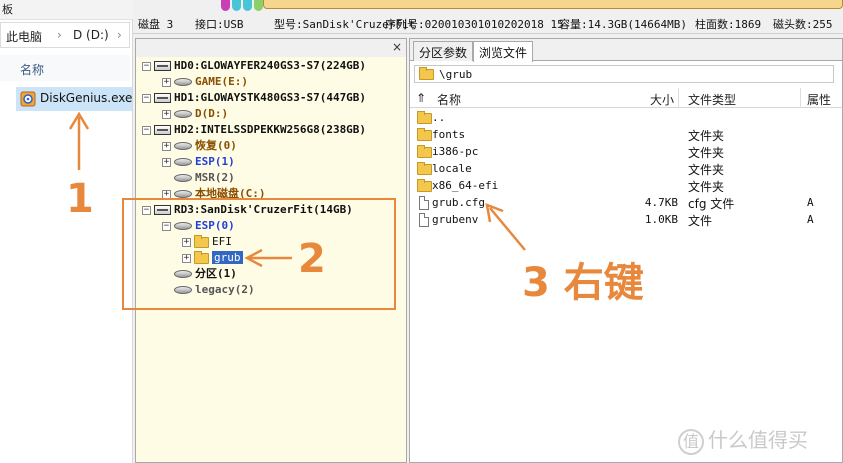 The height and width of the screenshot is (463, 843). I want to click on breadcrumb-this-pc: 此电脑, so click(24, 36).